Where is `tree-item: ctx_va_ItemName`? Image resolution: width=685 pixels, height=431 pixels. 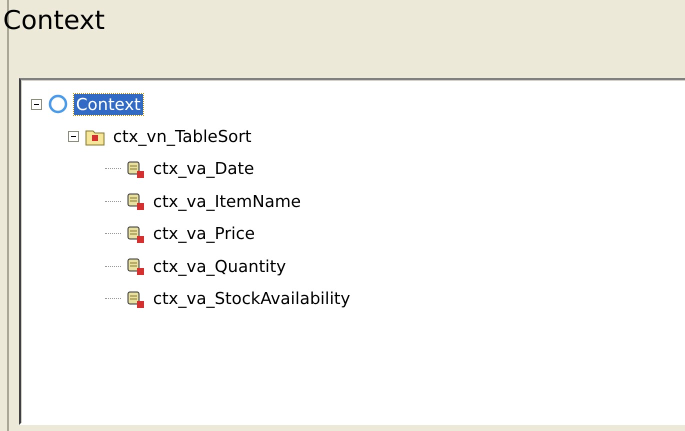 tree-item: ctx_va_ItemName is located at coordinates (227, 201).